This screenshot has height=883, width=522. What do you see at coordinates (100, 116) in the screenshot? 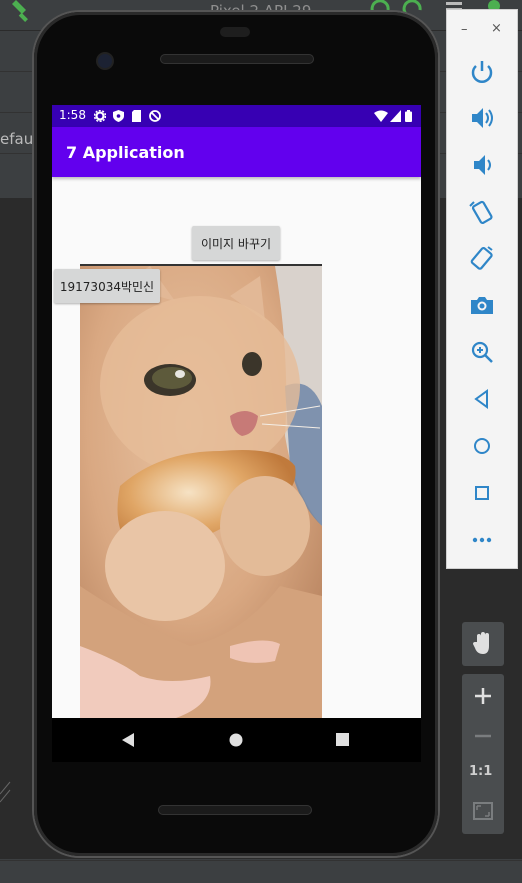
I see `settings-icon` at bounding box center [100, 116].